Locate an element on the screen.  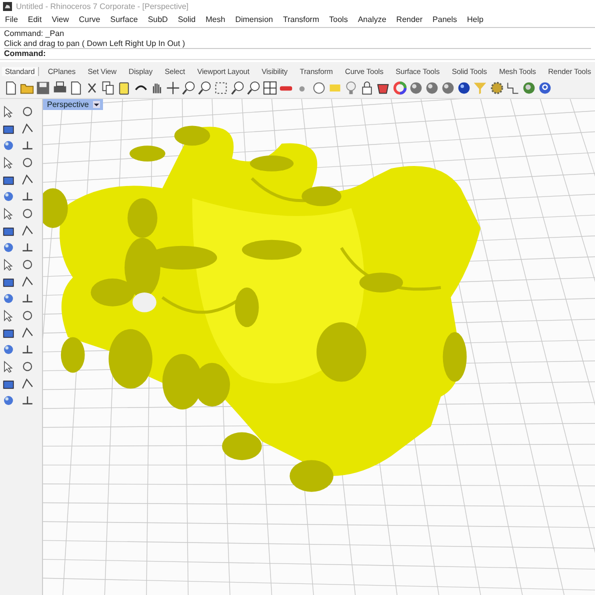
command-history-line: Command: _Pan is located at coordinates (35, 33).